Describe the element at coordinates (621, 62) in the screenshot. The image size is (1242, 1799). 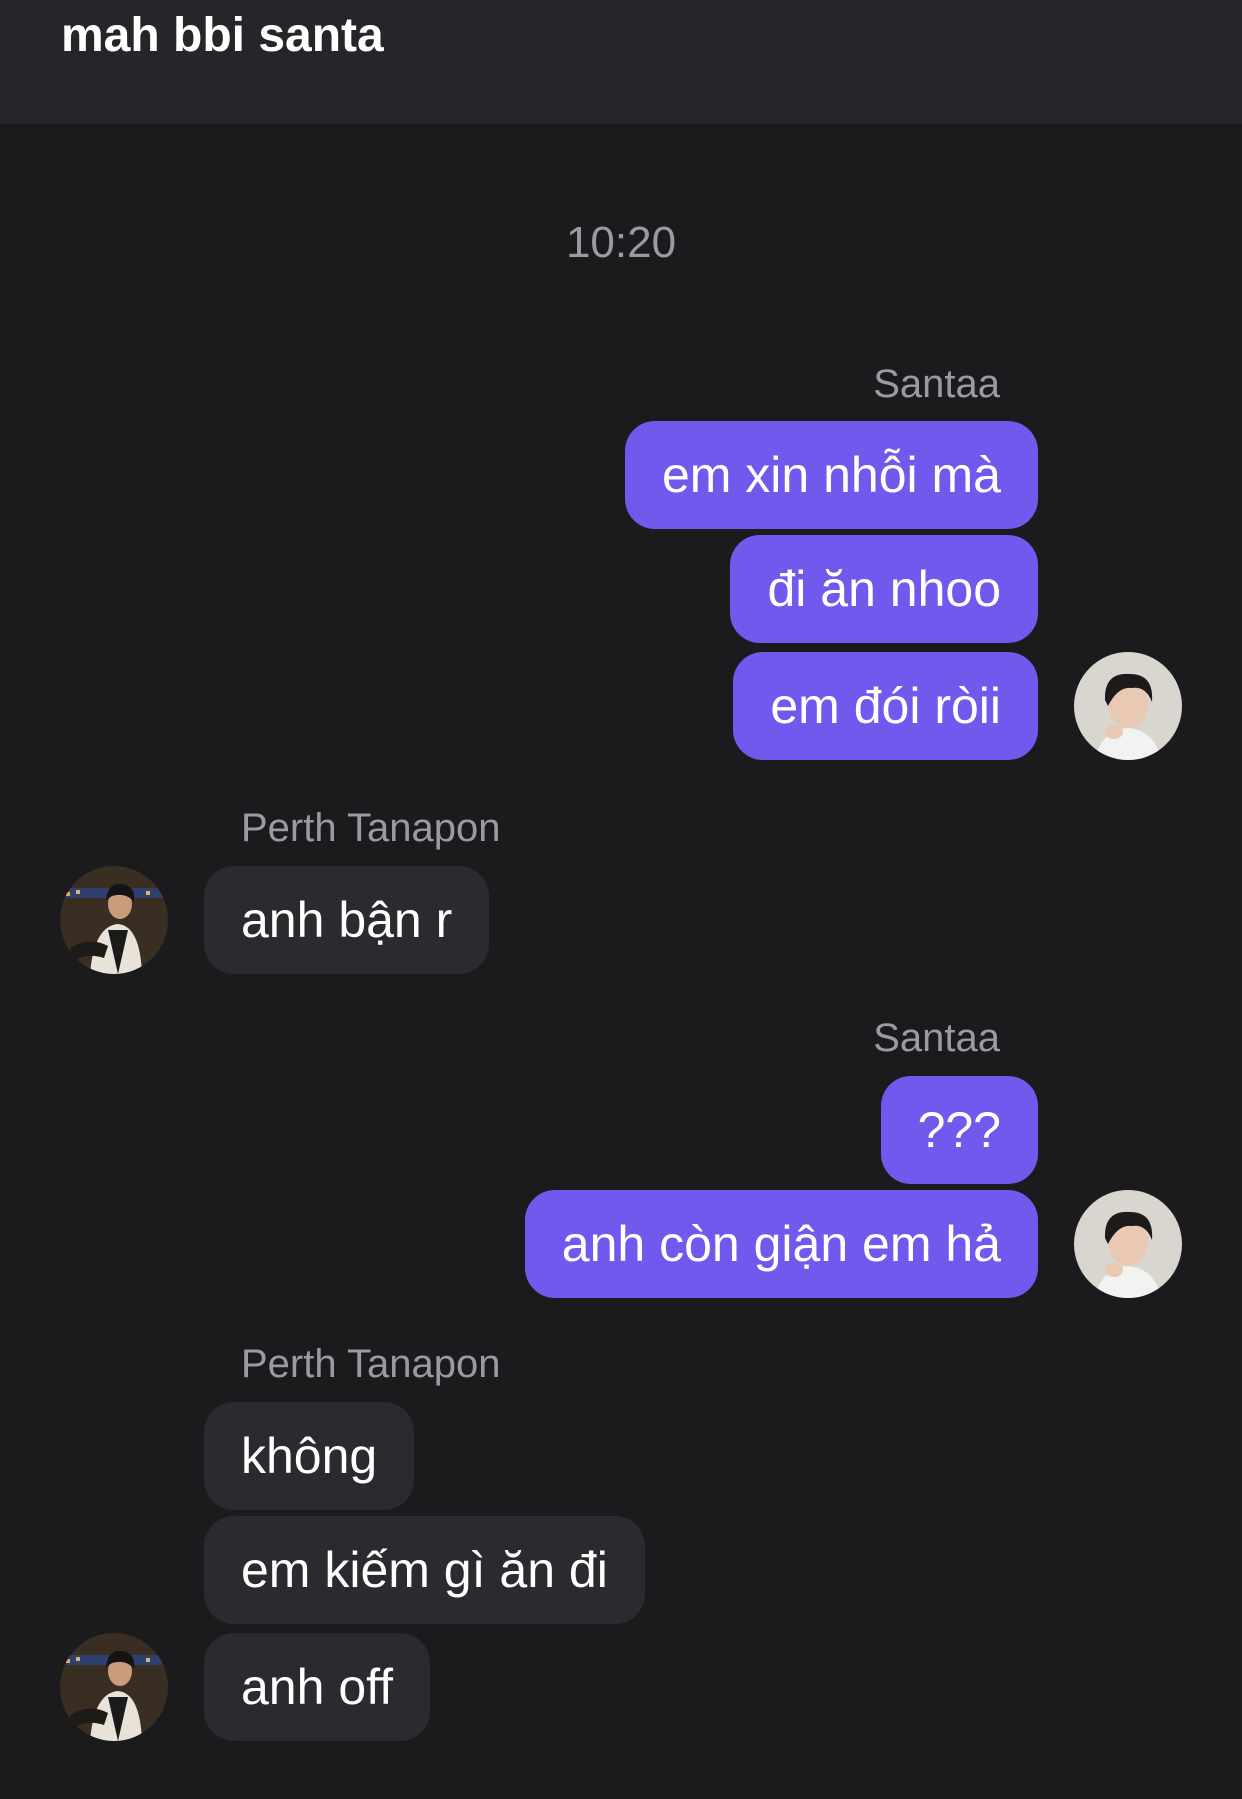
I see `chat-header: mah bbi santa` at that location.